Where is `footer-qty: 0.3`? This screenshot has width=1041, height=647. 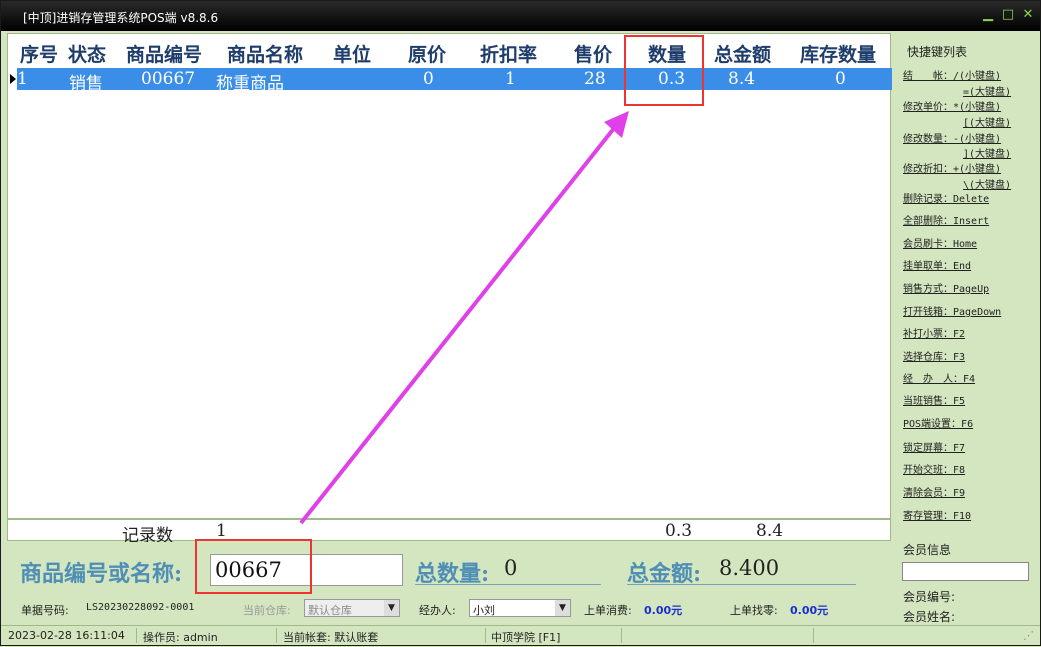 footer-qty: 0.3 is located at coordinates (679, 531).